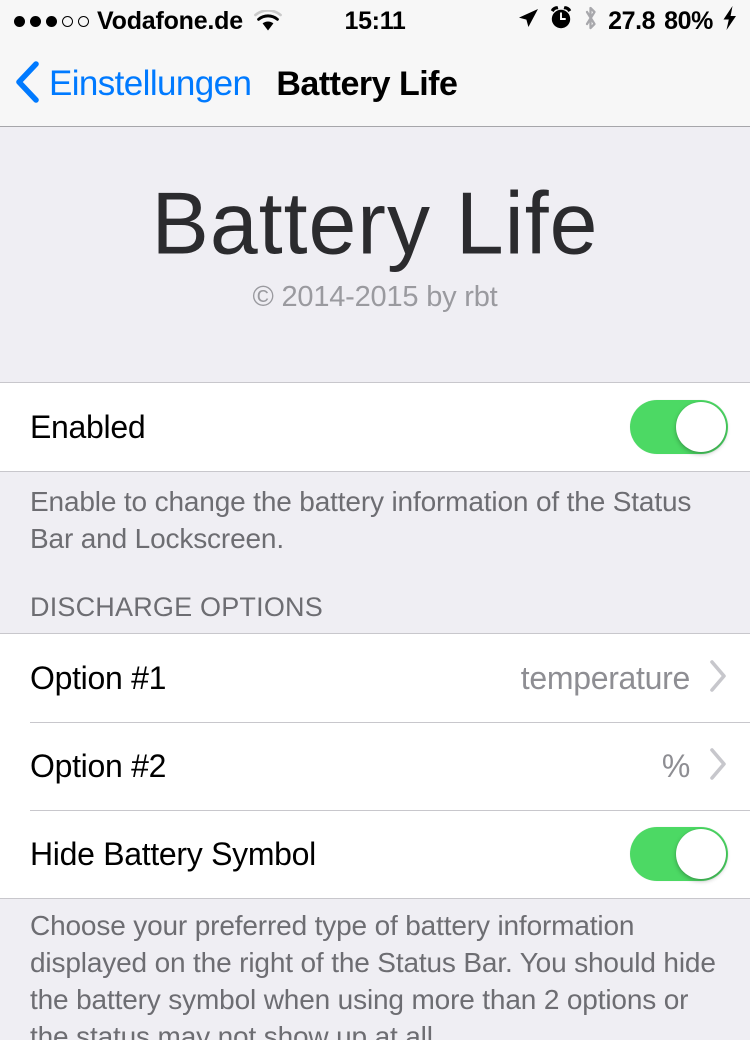 This screenshot has height=1040, width=750. I want to click on enabled-toggle, so click(679, 427).